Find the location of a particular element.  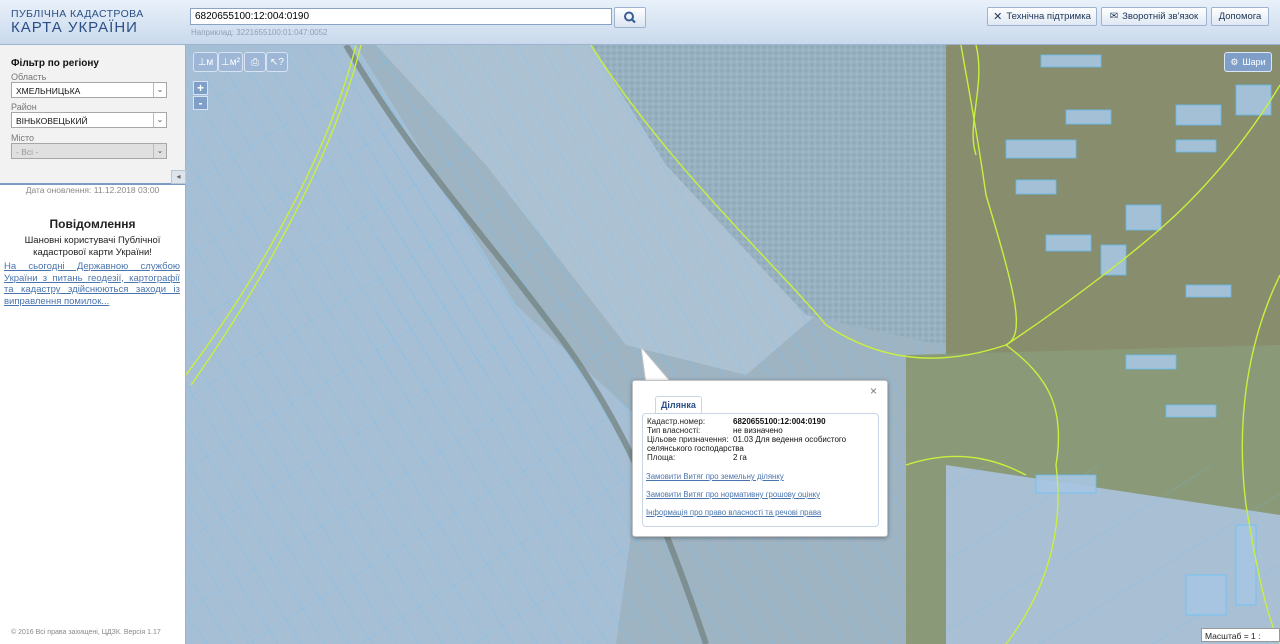

city-value: - Всі - is located at coordinates (27, 152).